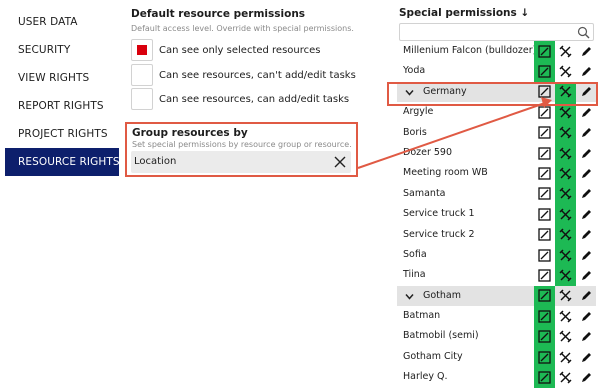  Describe the element at coordinates (62, 50) in the screenshot. I see `sidebar-item-security: SECURITY` at that location.